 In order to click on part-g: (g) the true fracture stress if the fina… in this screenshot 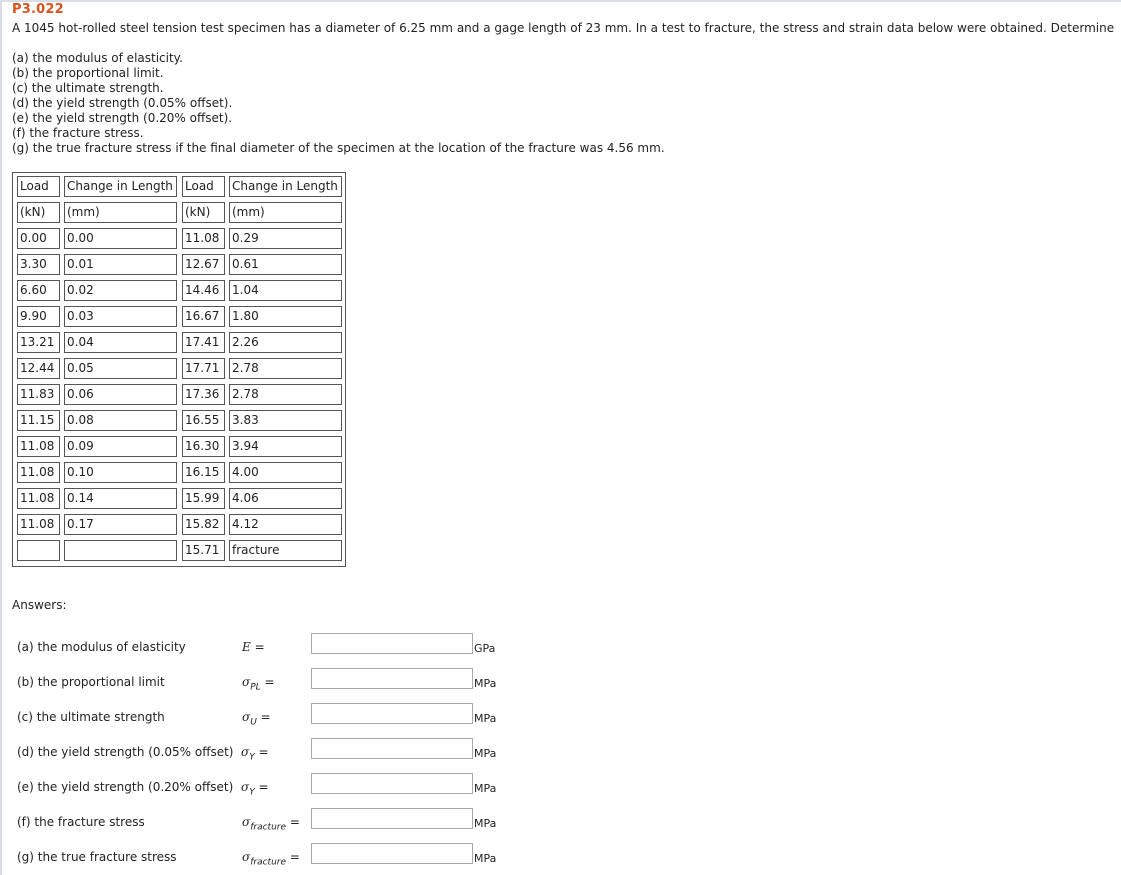, I will do `click(338, 148)`.